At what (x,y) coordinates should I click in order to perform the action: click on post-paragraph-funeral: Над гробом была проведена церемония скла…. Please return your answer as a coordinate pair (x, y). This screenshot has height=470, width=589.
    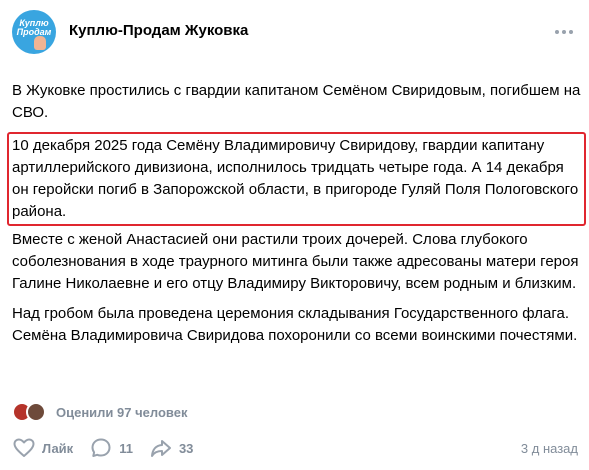
    Looking at the image, I should click on (295, 324).